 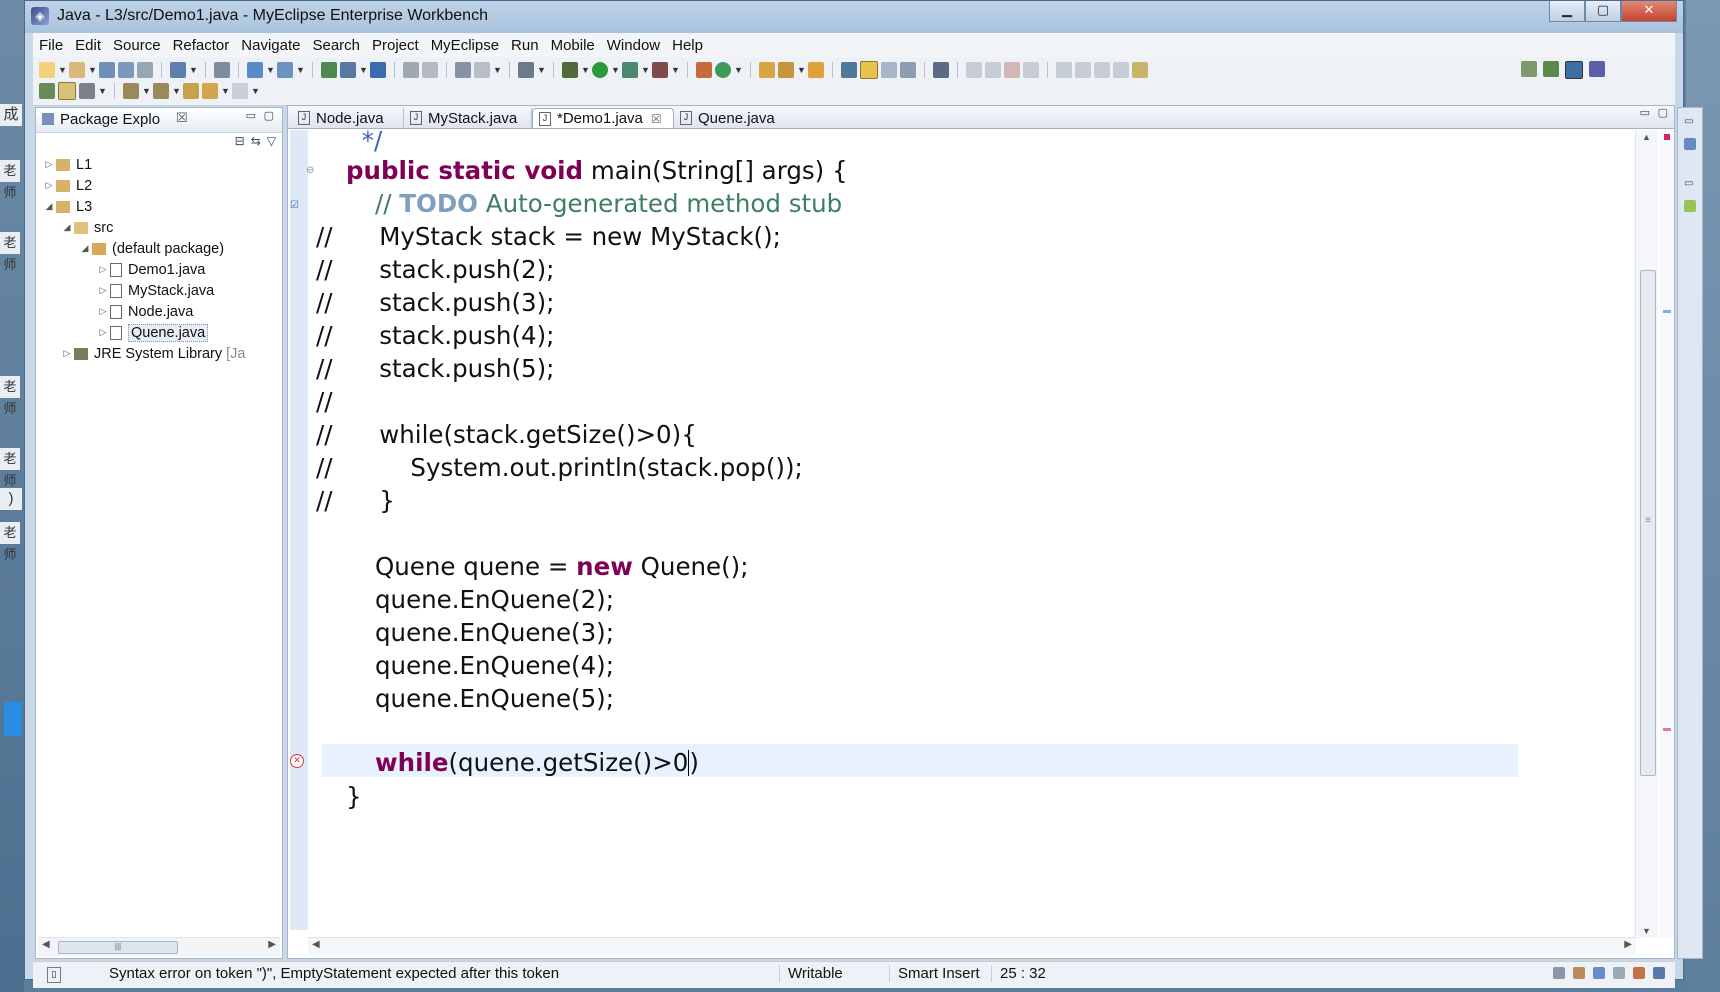 What do you see at coordinates (573, 45) in the screenshot?
I see `menu-mobile: Mobile` at bounding box center [573, 45].